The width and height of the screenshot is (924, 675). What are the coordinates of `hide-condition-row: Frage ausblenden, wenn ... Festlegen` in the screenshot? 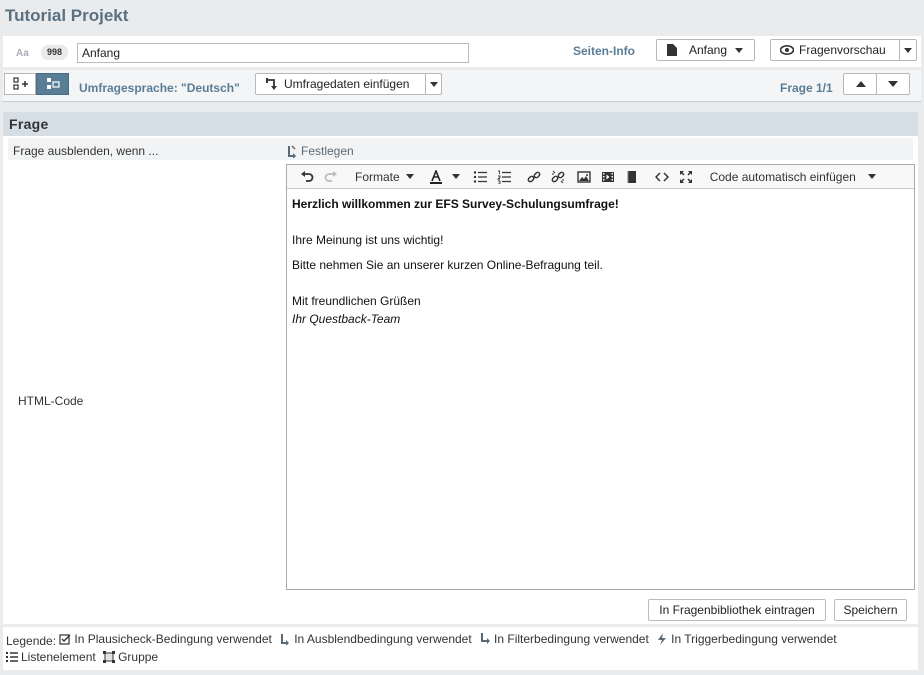 It's located at (460, 149).